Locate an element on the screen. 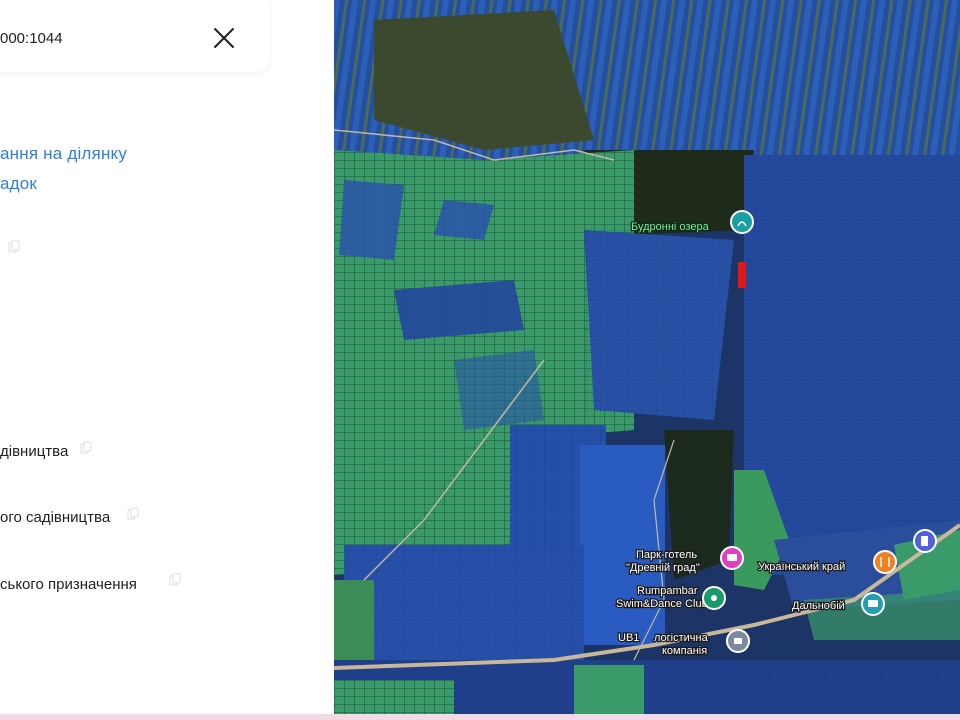 The height and width of the screenshot is (720, 960). company-poi-icon is located at coordinates (738, 641).